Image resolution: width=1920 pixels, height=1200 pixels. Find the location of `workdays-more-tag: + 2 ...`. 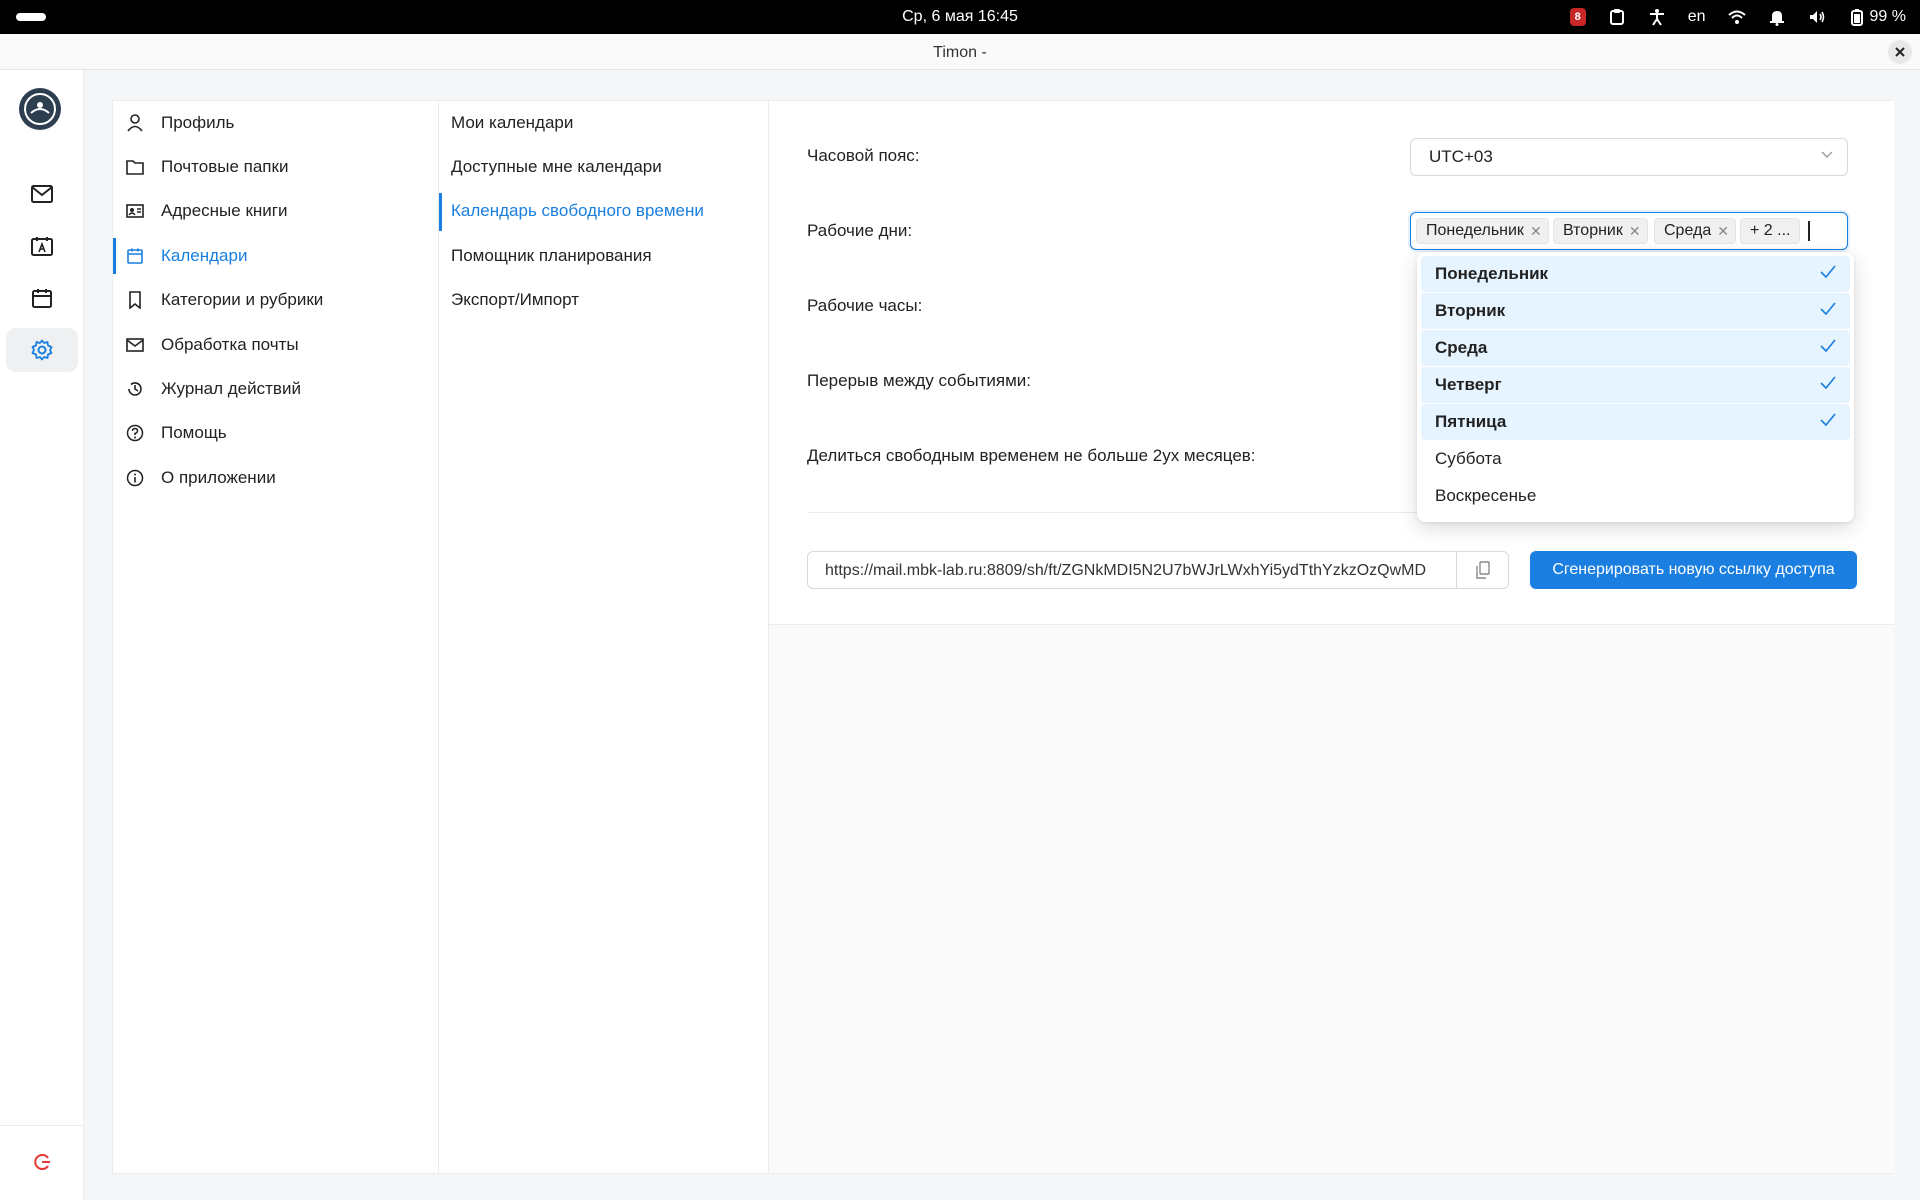

workdays-more-tag: + 2 ... is located at coordinates (1770, 231).